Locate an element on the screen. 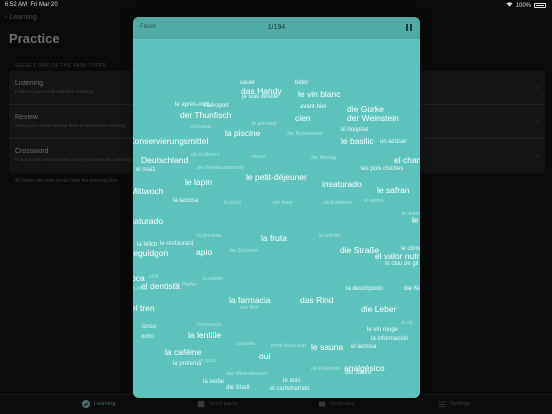 Image resolution: width=552 pixels, height=414 pixels. word-item: le petit-déjeuner is located at coordinates (276, 177).